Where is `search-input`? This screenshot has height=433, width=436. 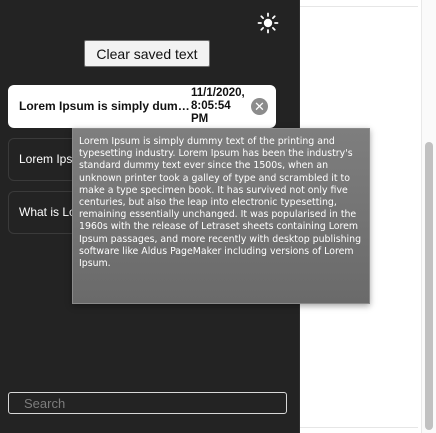 search-input is located at coordinates (147, 403).